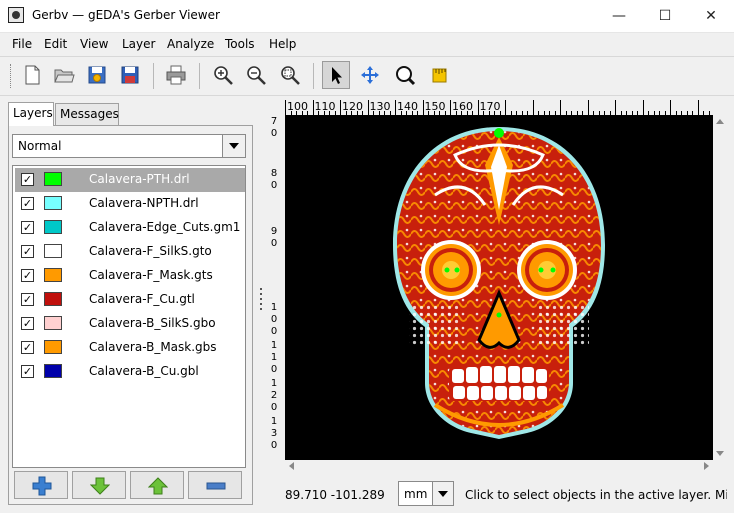  I want to click on move-layer-down-button, so click(99, 485).